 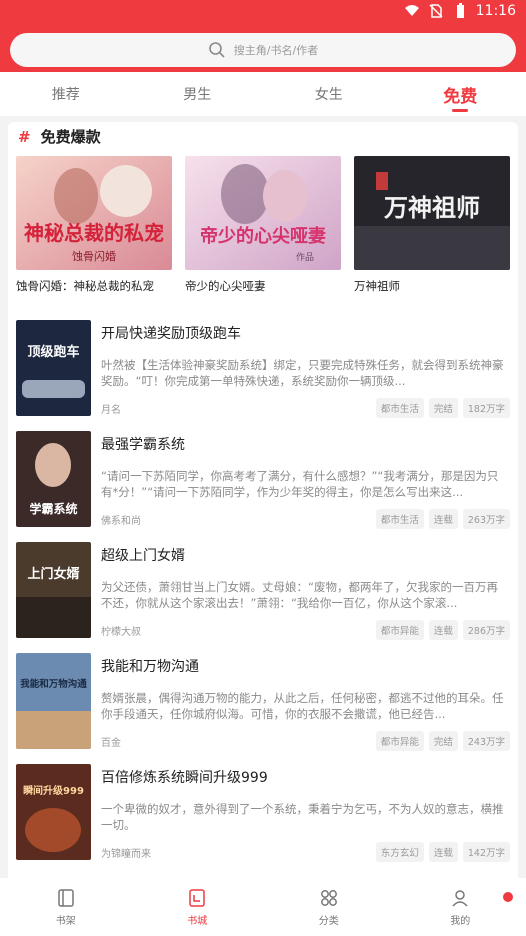 I want to click on search-icon, so click(x=216, y=50).